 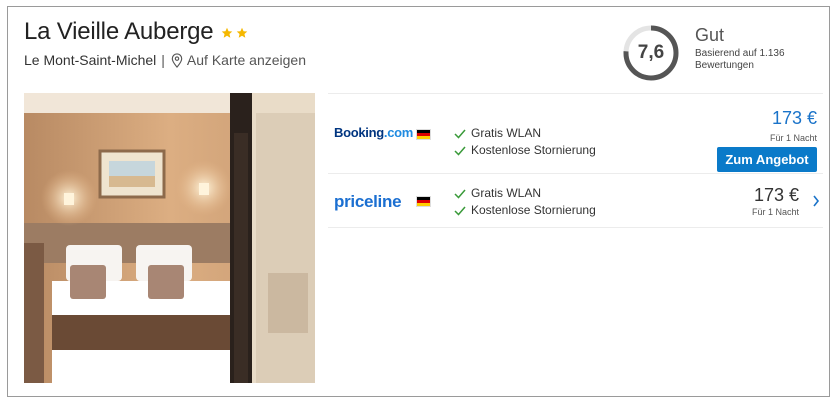 I want to click on map-link: Auf Karte anzeigen, so click(x=246, y=60).